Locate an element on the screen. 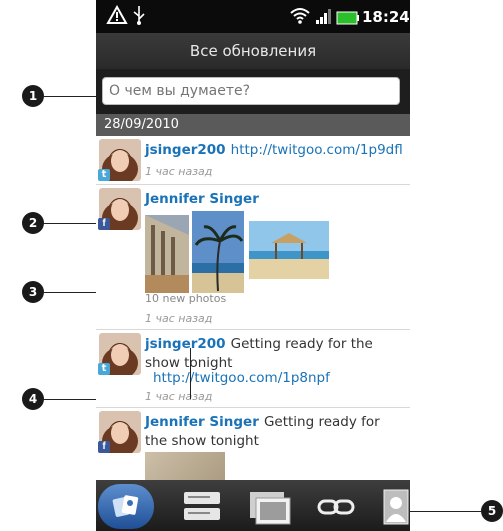 Image resolution: width=503 pixels, height=531 pixels. photos-icon is located at coordinates (270, 511).